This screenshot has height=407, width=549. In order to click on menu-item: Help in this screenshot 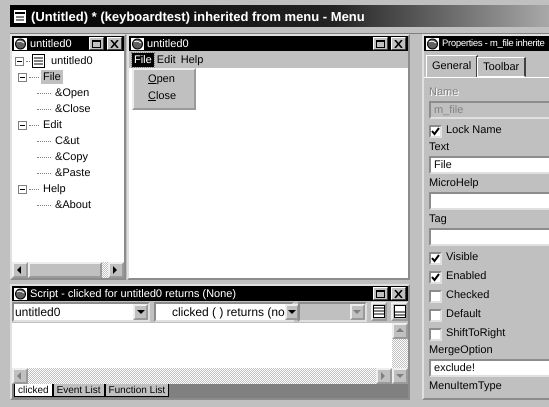, I will do `click(192, 59)`.